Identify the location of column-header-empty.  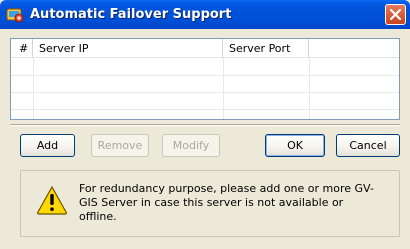
(354, 48).